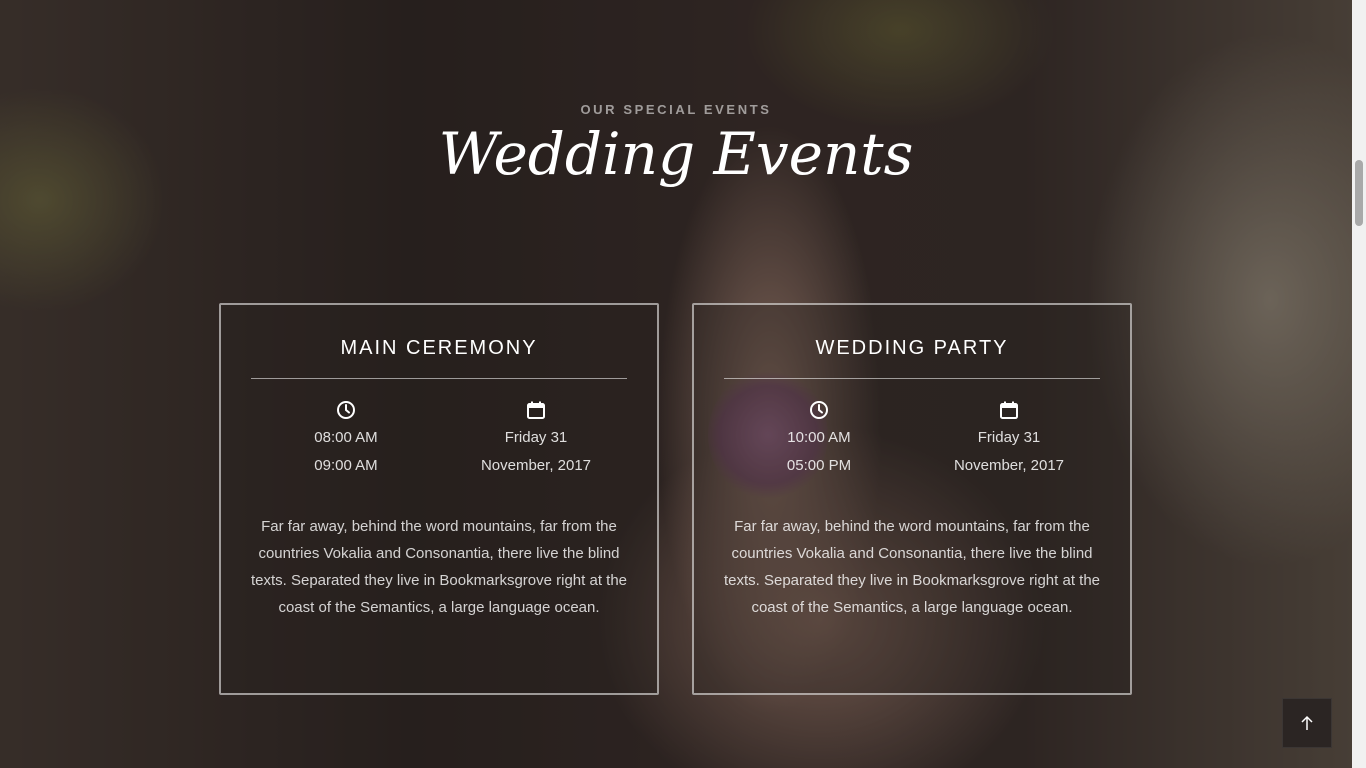 The image size is (1366, 768). Describe the element at coordinates (676, 154) in the screenshot. I see `section-title: Wedding Events` at that location.